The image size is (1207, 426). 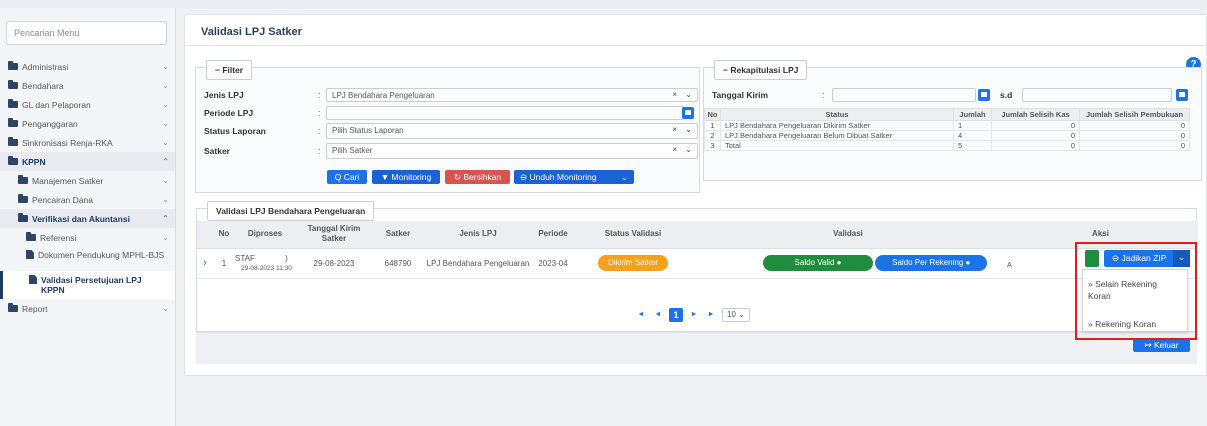 I want to click on sidebar-item-gl: GL dan Pelaporan ⌄, so click(x=87, y=104).